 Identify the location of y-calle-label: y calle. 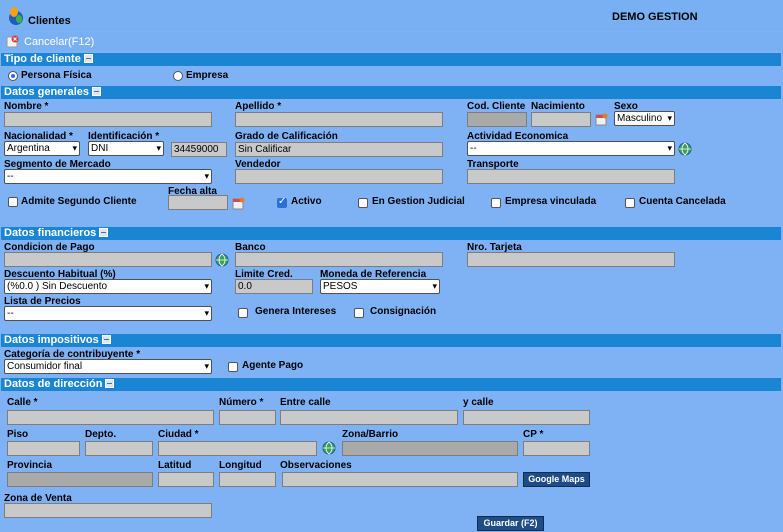
(478, 402).